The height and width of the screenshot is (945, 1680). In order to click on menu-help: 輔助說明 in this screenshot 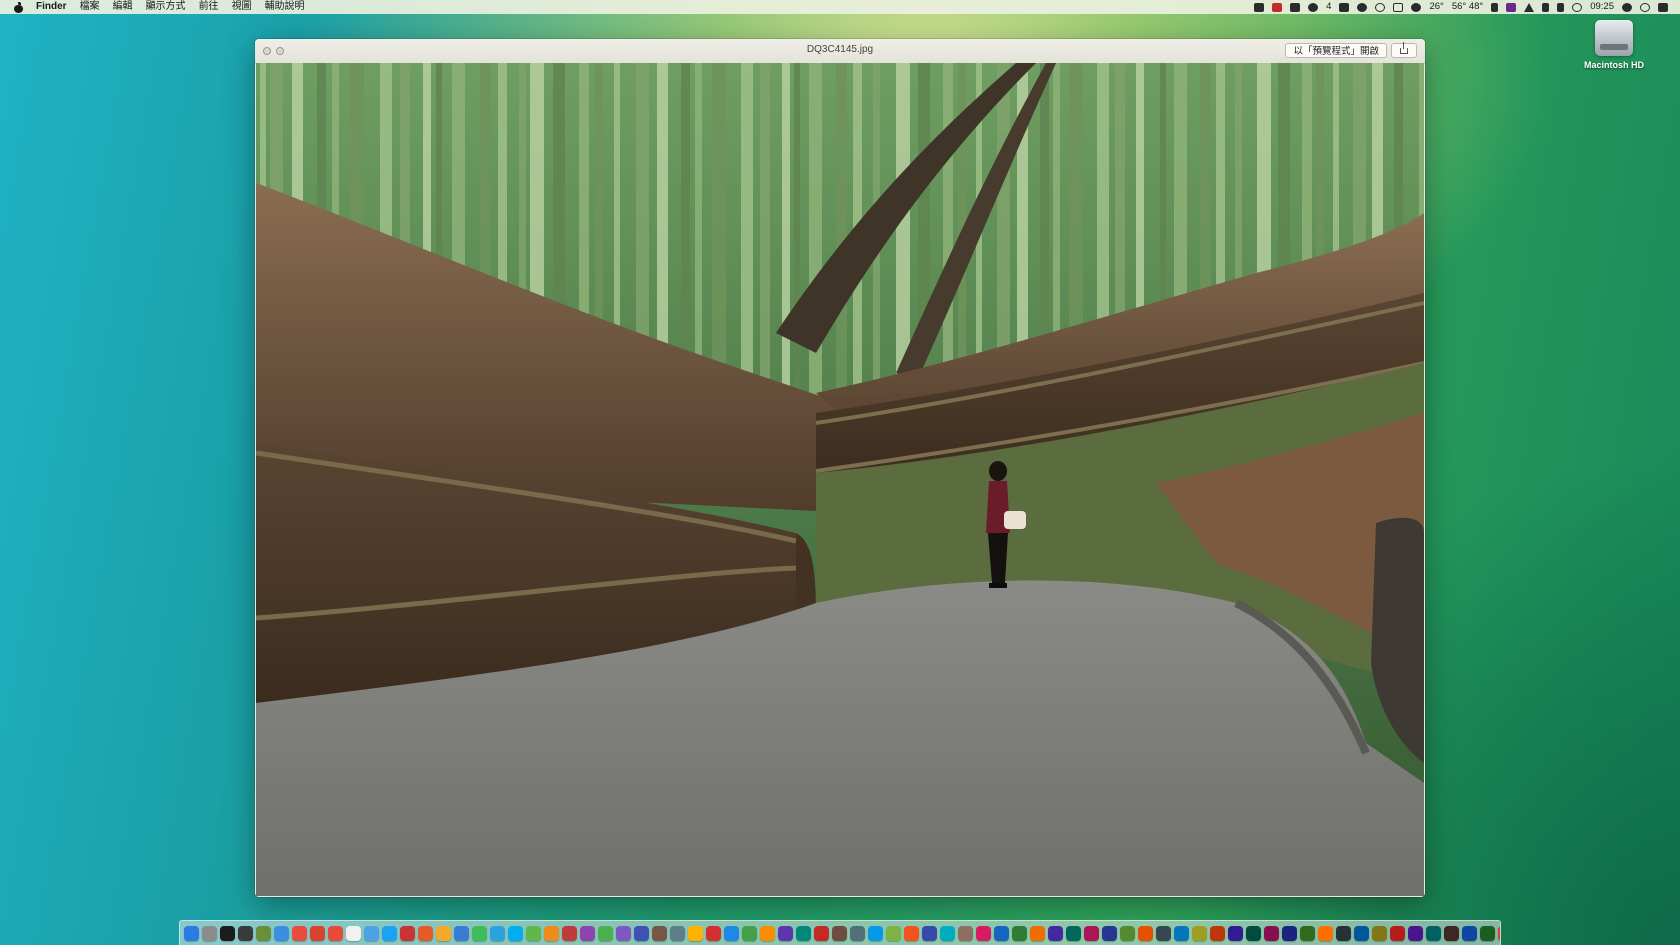, I will do `click(285, 7)`.